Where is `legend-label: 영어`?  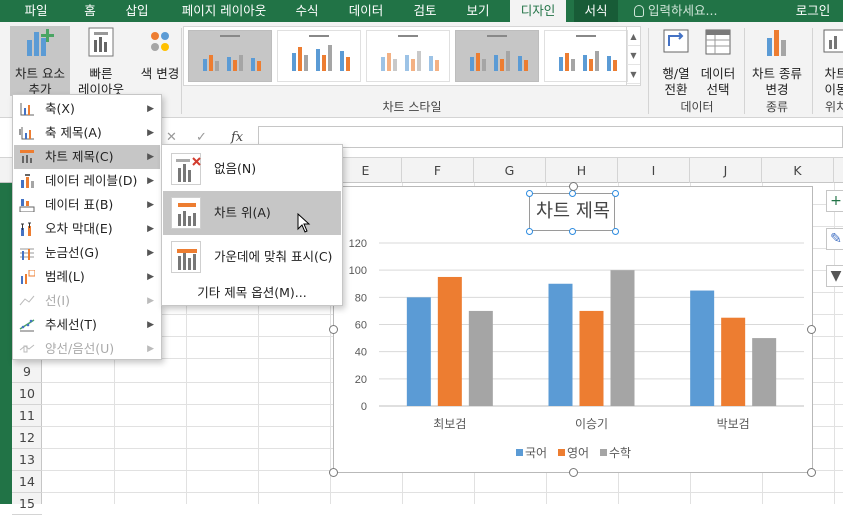 legend-label: 영어 is located at coordinates (578, 453).